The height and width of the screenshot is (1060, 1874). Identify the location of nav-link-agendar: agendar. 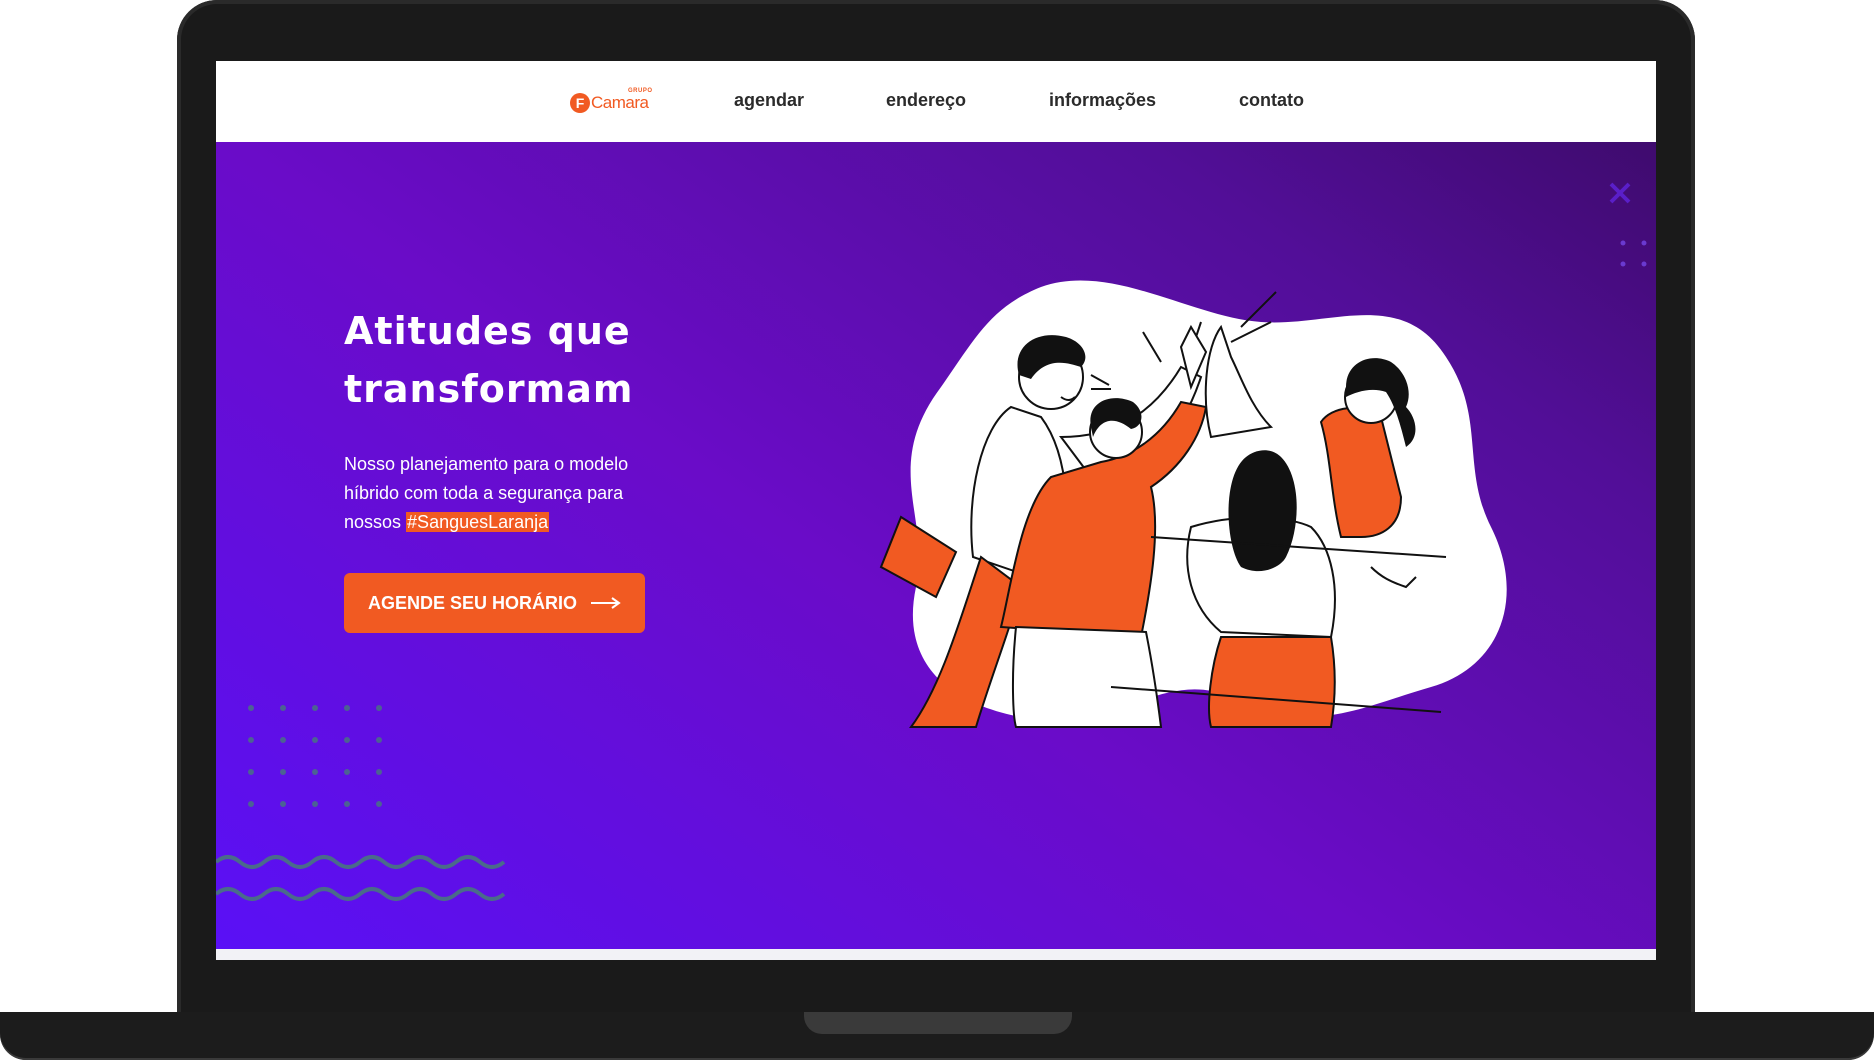
(769, 100).